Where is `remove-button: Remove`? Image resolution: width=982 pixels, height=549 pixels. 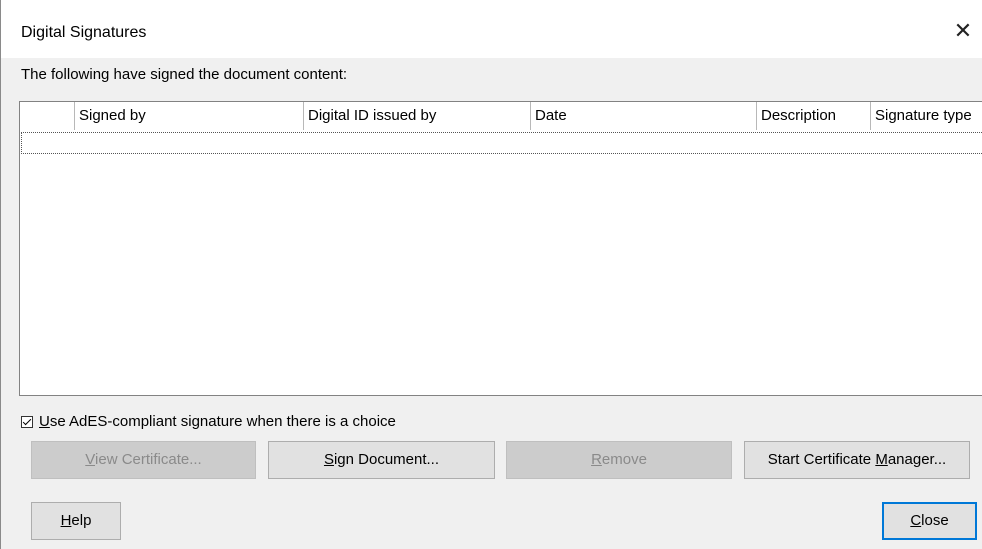 remove-button: Remove is located at coordinates (619, 460).